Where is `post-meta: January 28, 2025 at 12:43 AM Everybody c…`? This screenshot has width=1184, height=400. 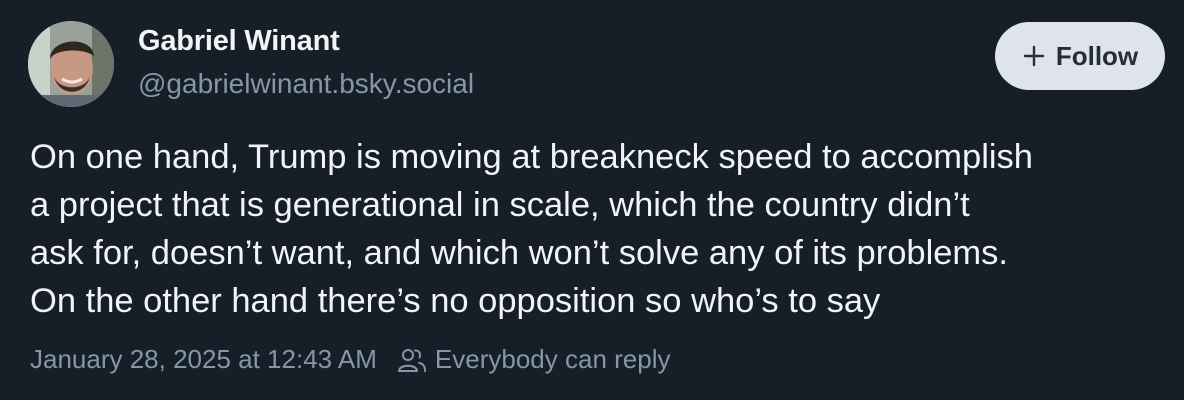 post-meta: January 28, 2025 at 12:43 AM Everybody c… is located at coordinates (350, 359).